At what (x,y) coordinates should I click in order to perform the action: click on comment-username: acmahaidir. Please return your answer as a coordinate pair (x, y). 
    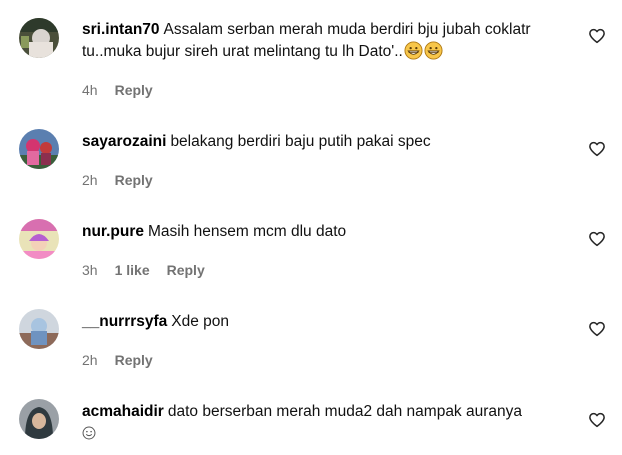
    Looking at the image, I should click on (123, 411).